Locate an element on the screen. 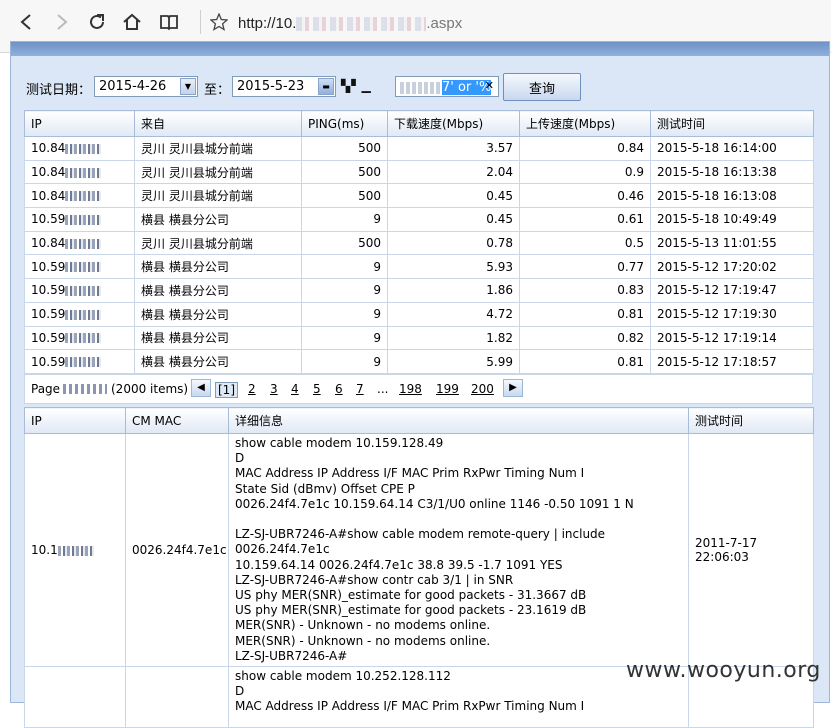 The image size is (831, 728). clear-icon: ✕ is located at coordinates (489, 85).